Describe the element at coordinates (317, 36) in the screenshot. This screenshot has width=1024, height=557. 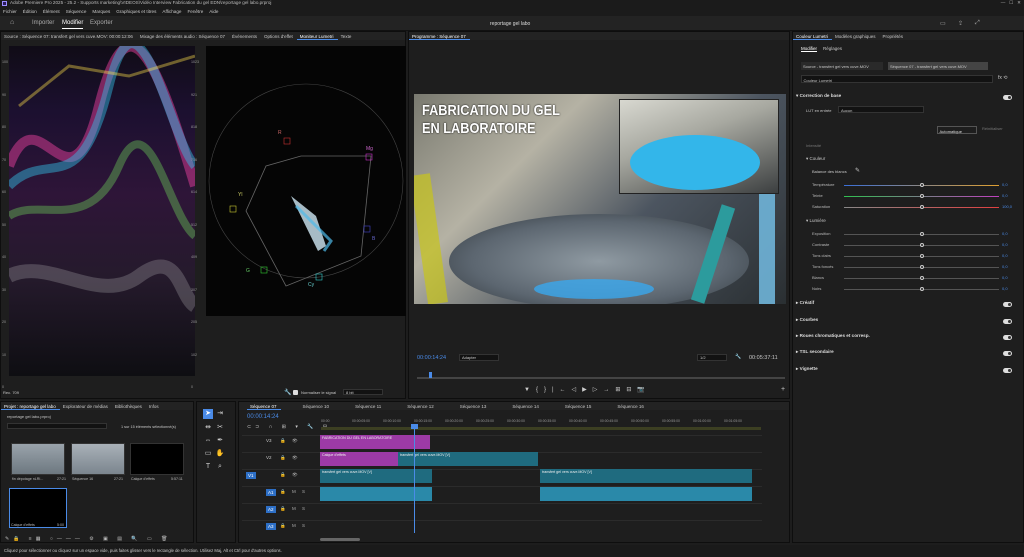
I see `tab-lumetri-scopes: Moniteur Lumetri` at that location.